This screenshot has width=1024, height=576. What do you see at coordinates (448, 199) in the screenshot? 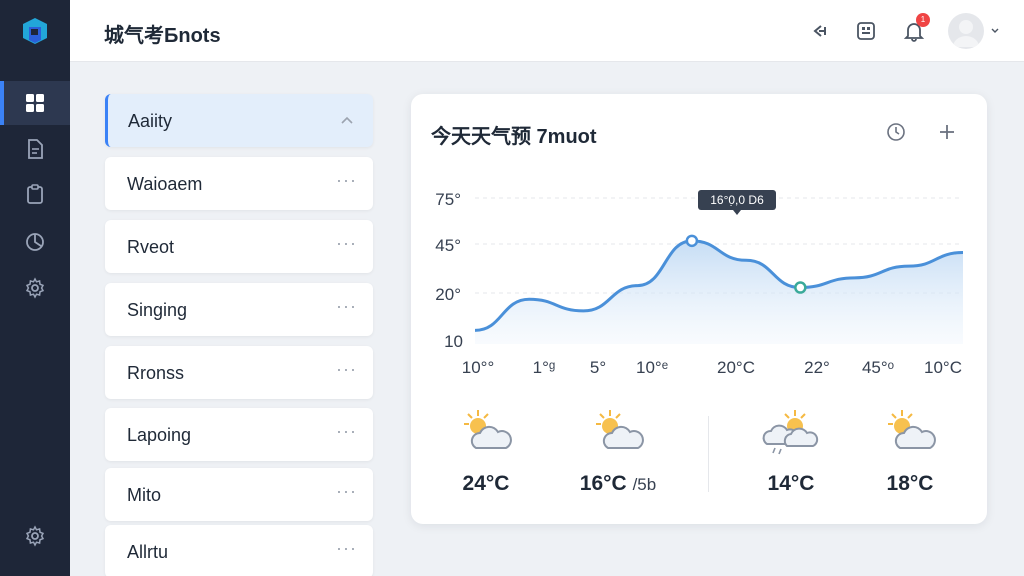
I see `y-tick-label: 75°` at bounding box center [448, 199].